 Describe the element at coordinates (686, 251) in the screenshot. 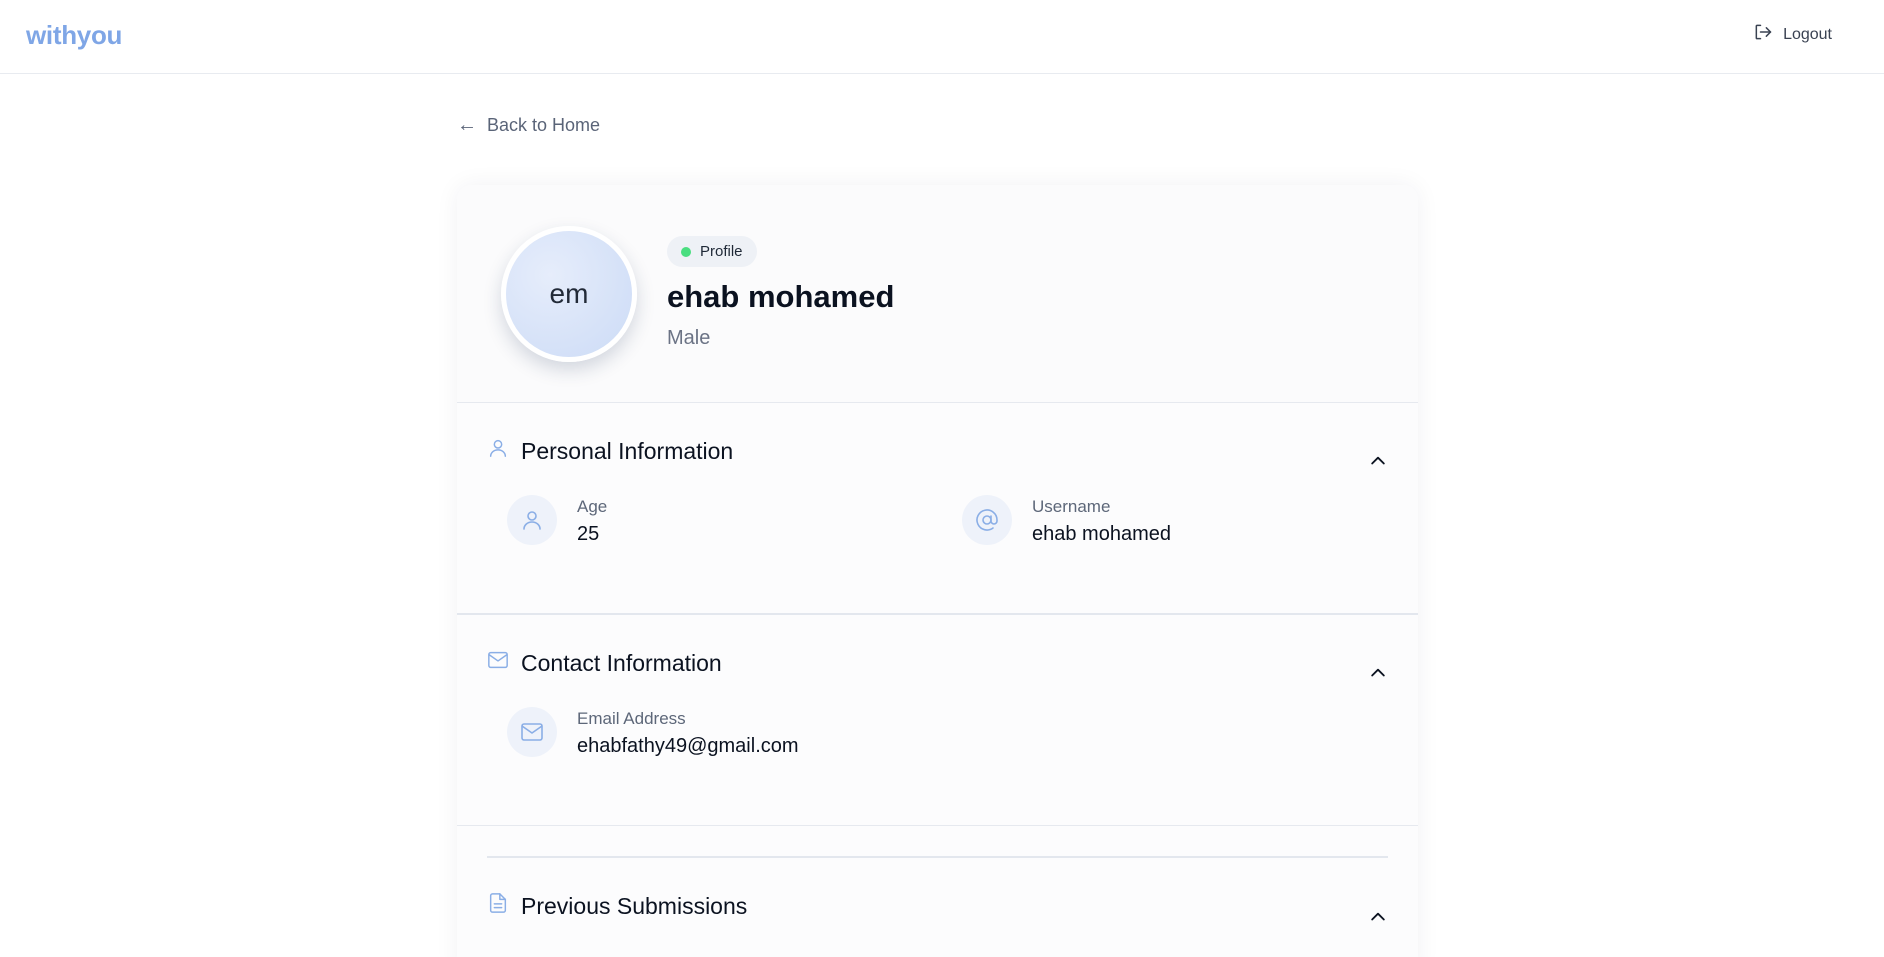

I see `status-dot-icon` at that location.